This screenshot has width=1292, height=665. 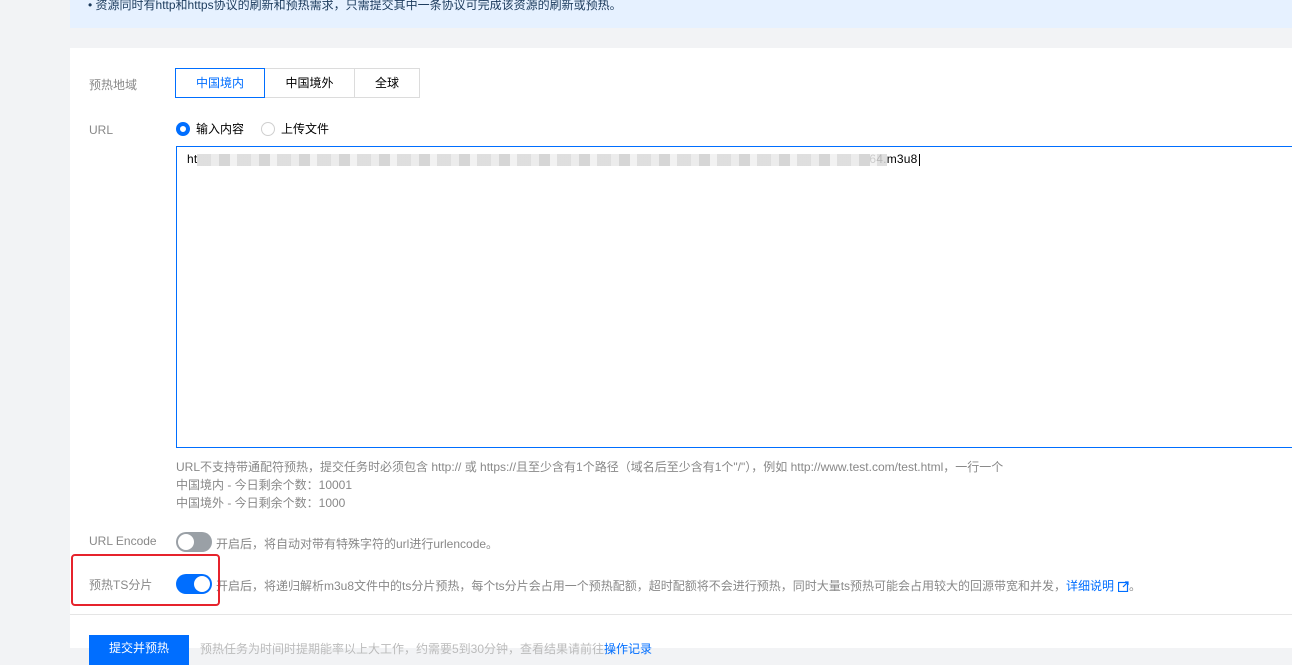 What do you see at coordinates (1123, 586) in the screenshot?
I see `external-link-icon` at bounding box center [1123, 586].